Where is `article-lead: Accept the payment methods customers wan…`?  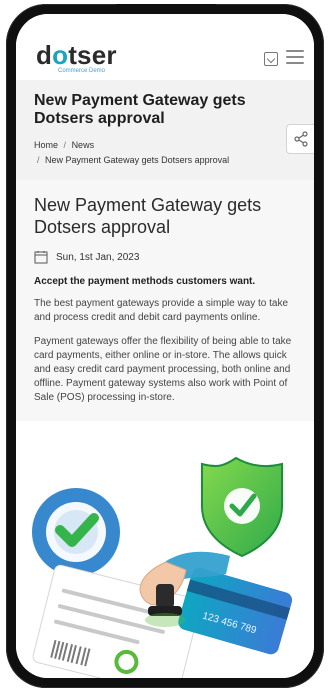
article-lead: Accept the payment methods customers wan… is located at coordinates (145, 281).